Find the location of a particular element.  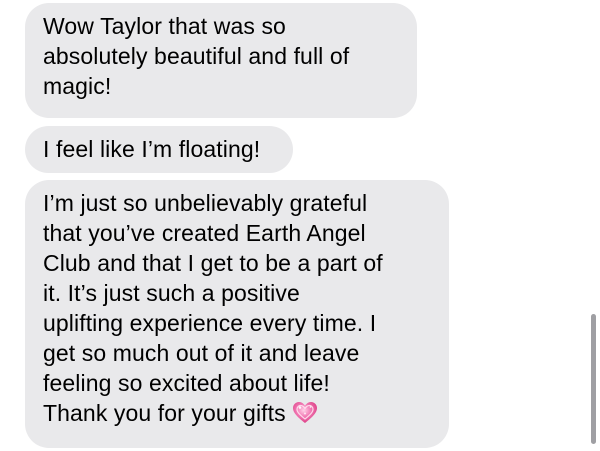

message-text: I feel like I’m floating! is located at coordinates (152, 149).